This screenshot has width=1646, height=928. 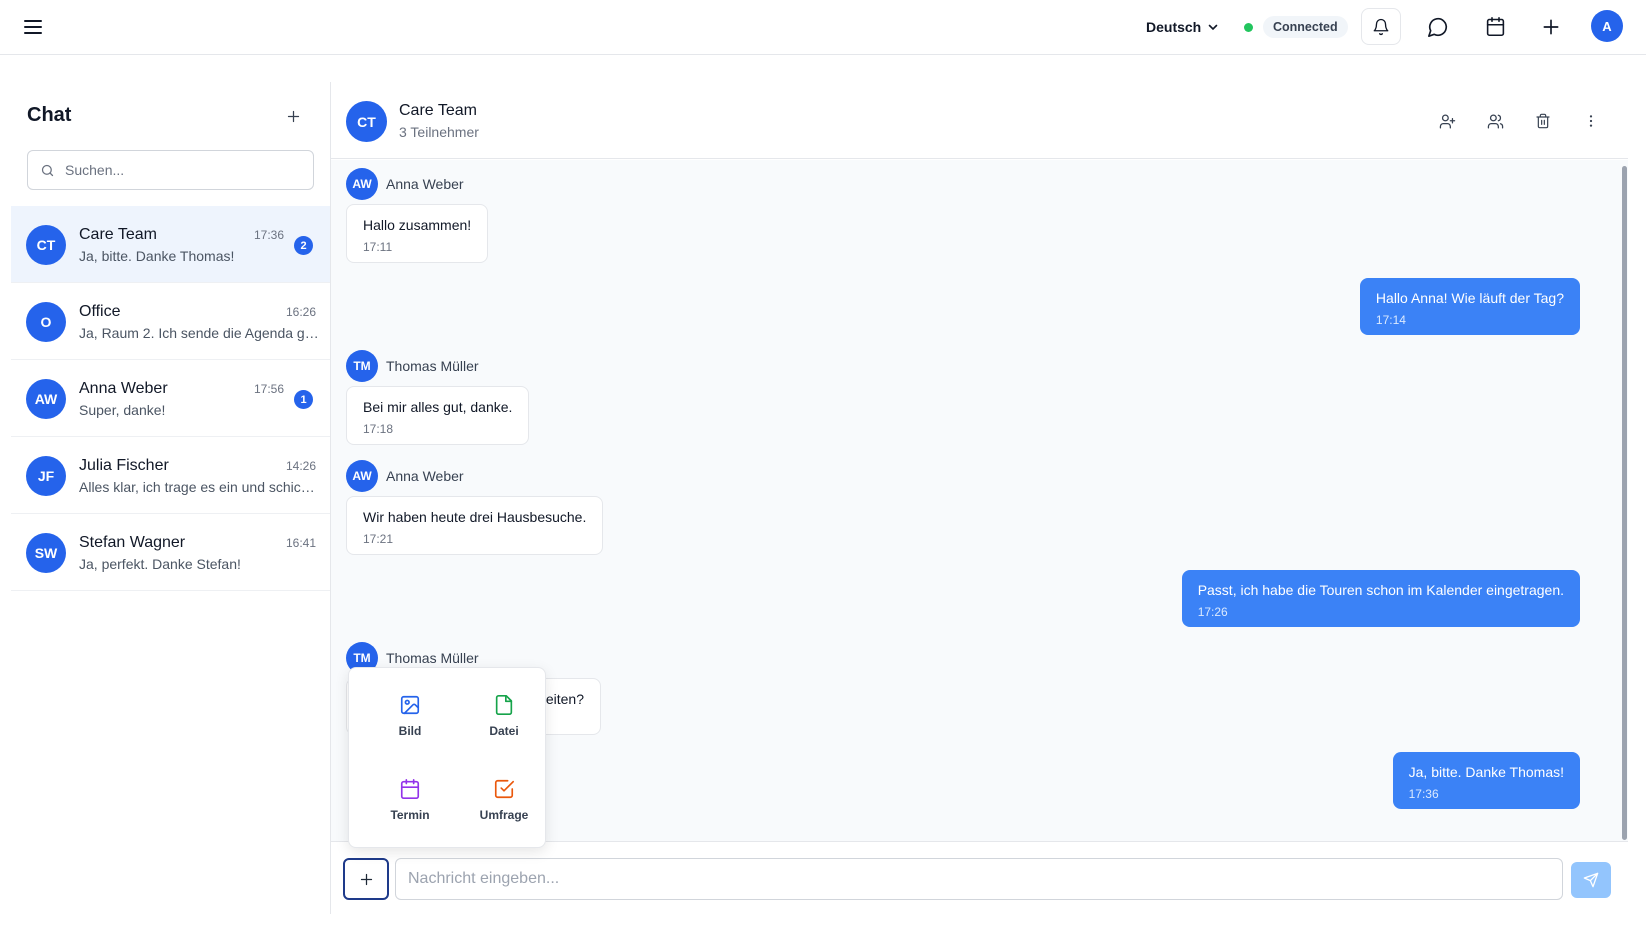 I want to click on calendar-button, so click(x=1495, y=26).